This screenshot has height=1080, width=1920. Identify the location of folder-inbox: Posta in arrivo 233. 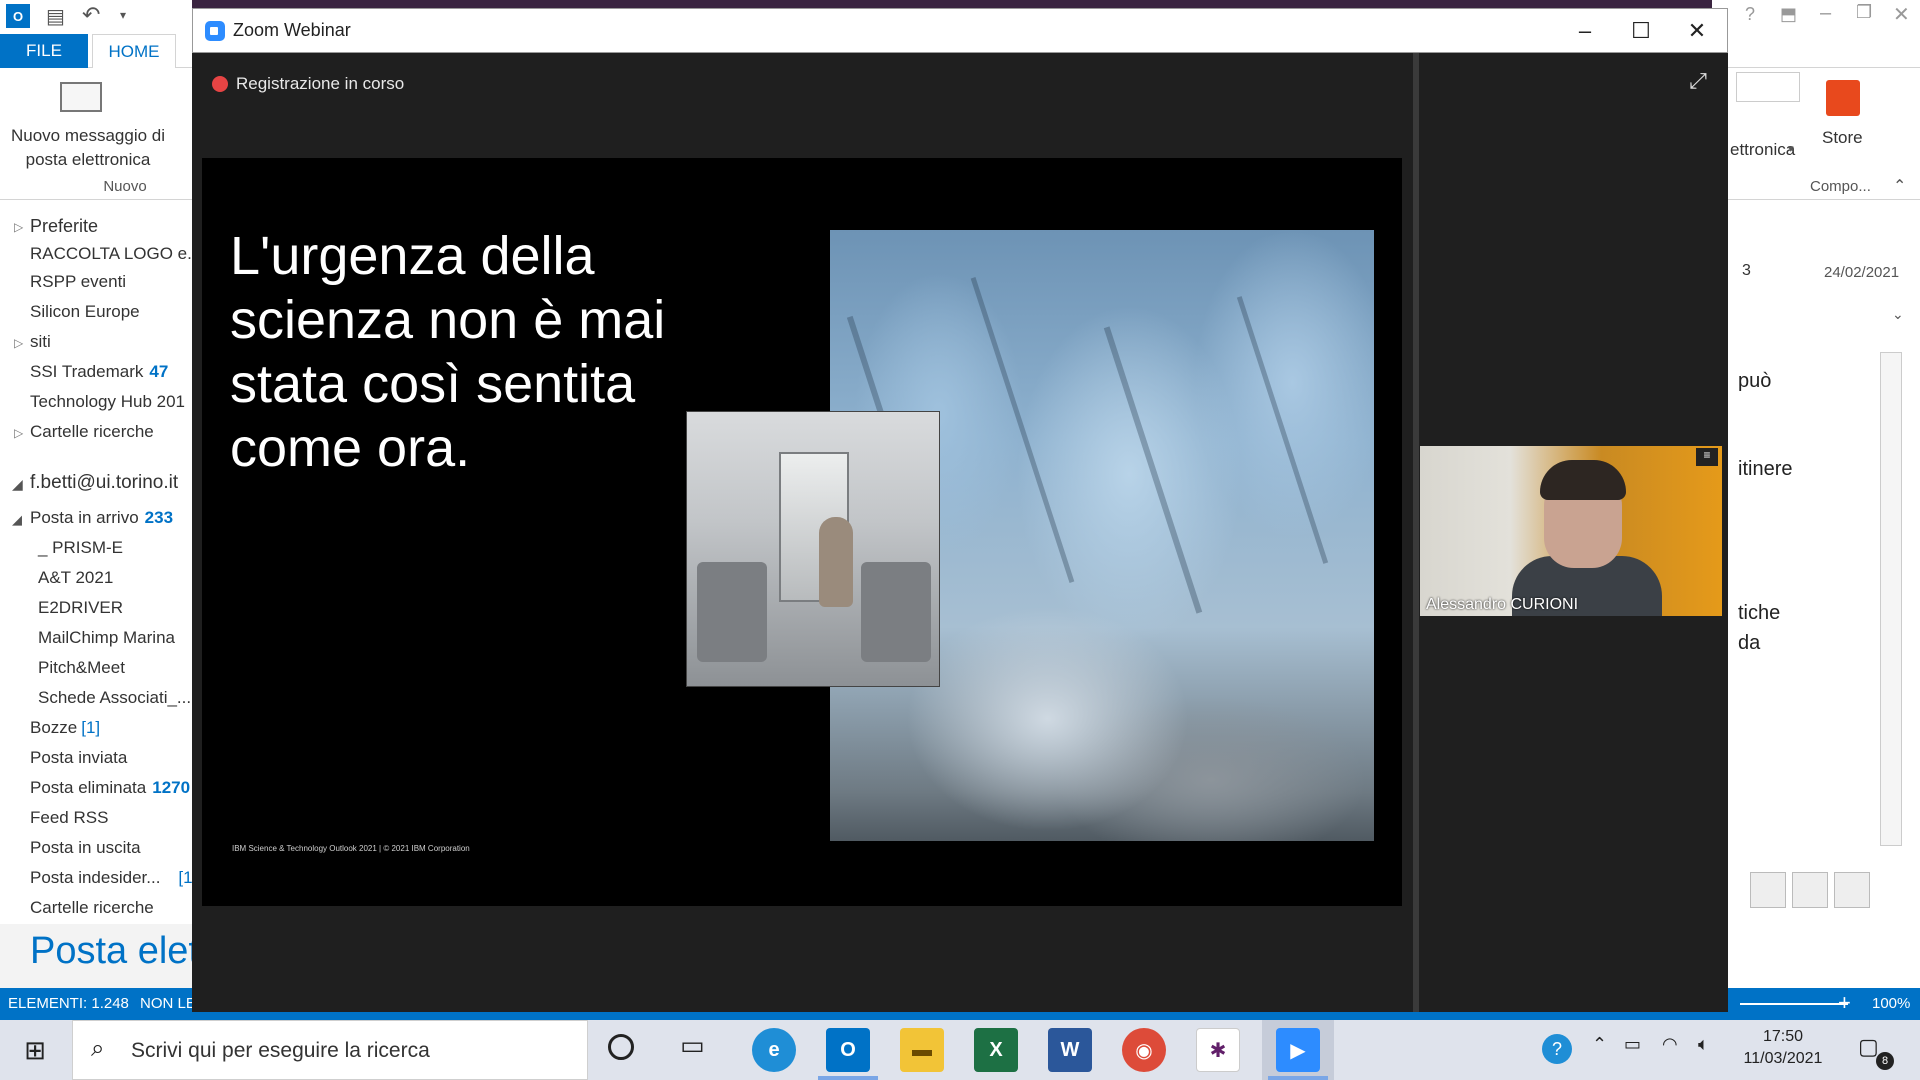
(101, 518).